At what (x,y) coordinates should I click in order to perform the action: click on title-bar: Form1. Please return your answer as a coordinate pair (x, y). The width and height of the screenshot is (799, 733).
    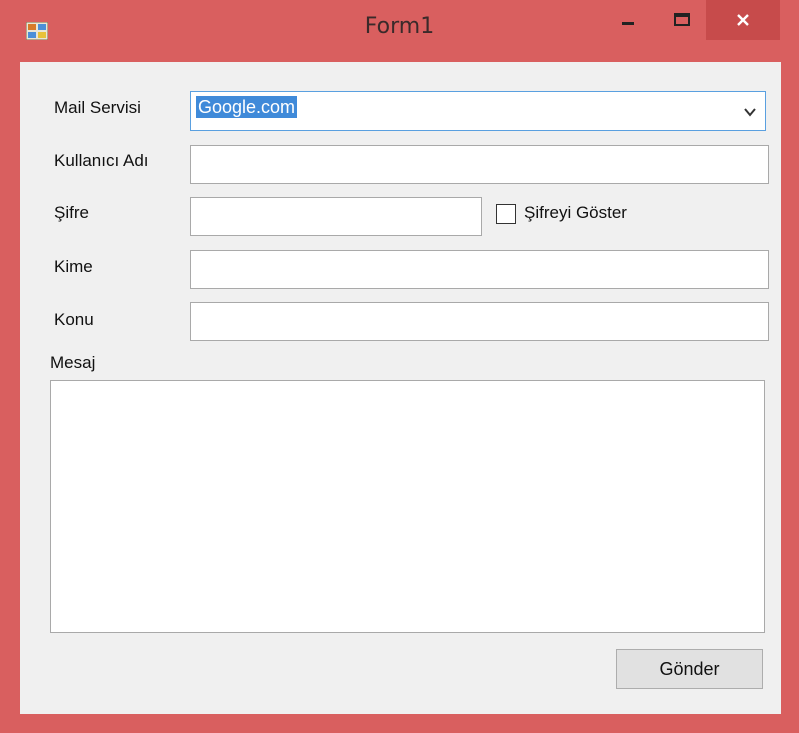
    Looking at the image, I should click on (399, 30).